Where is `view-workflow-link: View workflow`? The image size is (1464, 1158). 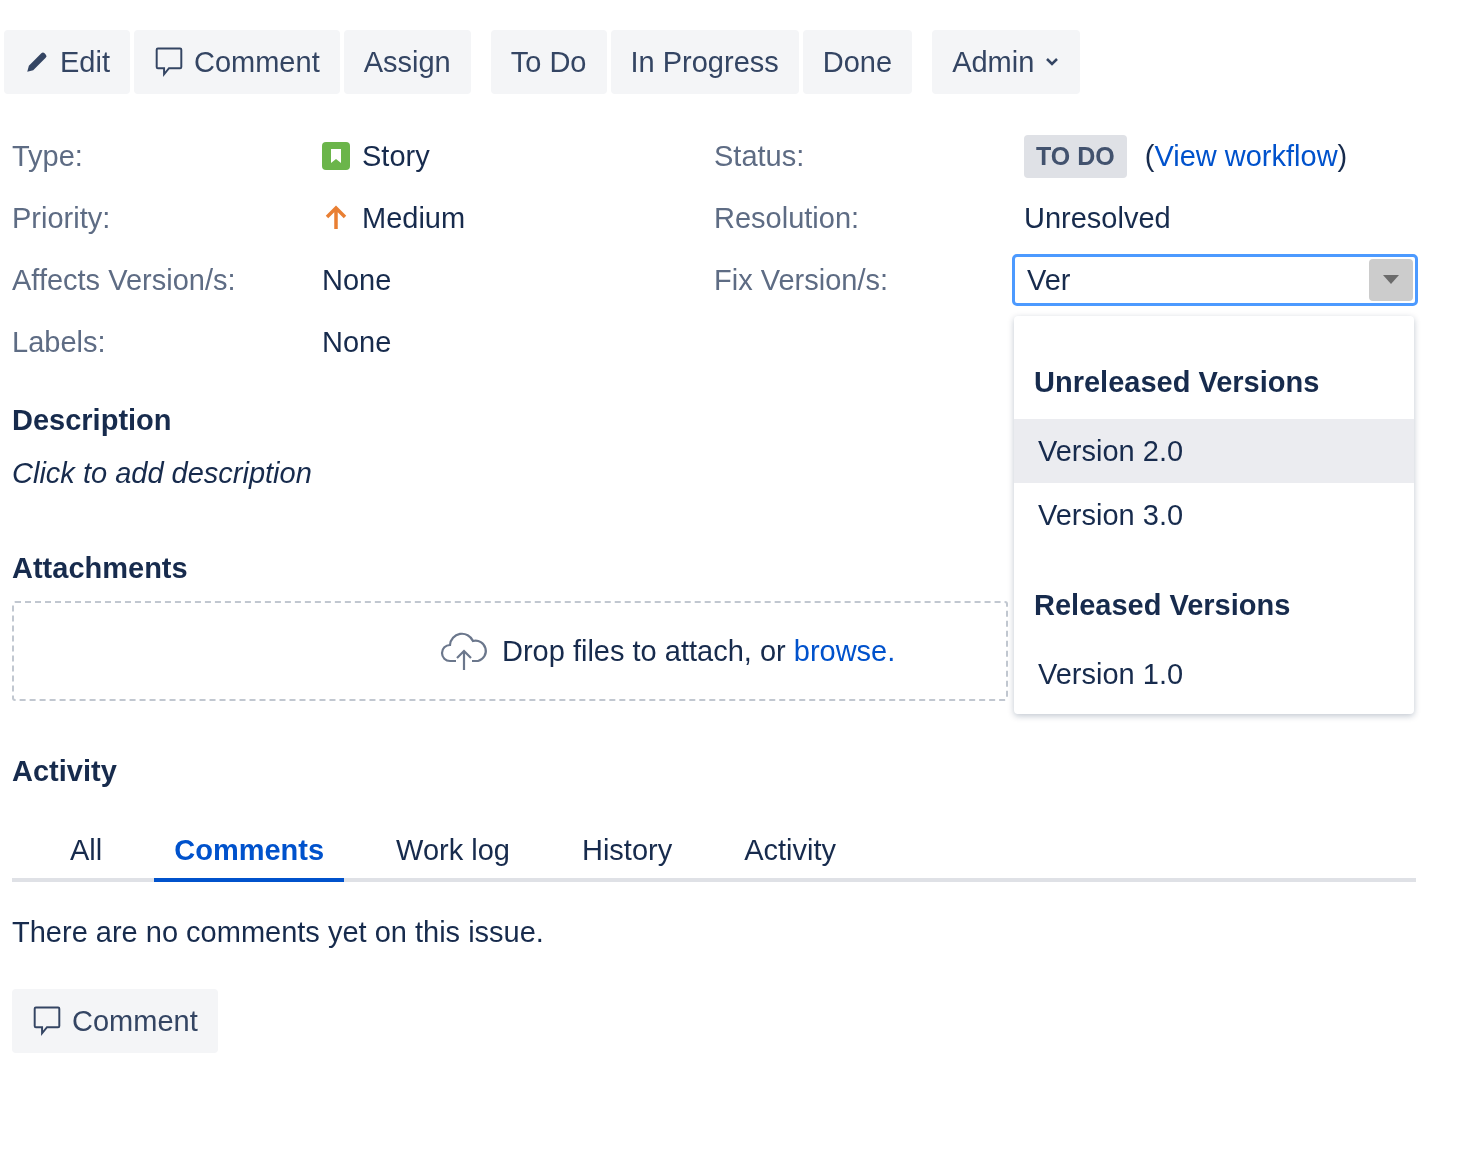
view-workflow-link: View workflow is located at coordinates (1246, 155).